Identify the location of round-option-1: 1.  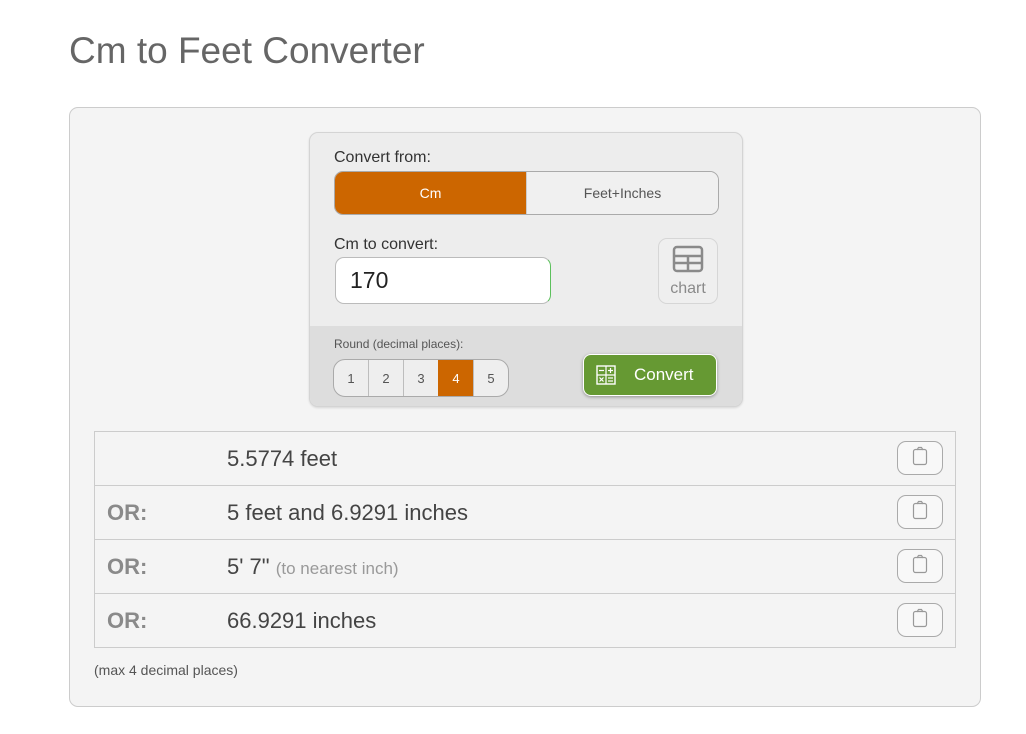
(351, 378).